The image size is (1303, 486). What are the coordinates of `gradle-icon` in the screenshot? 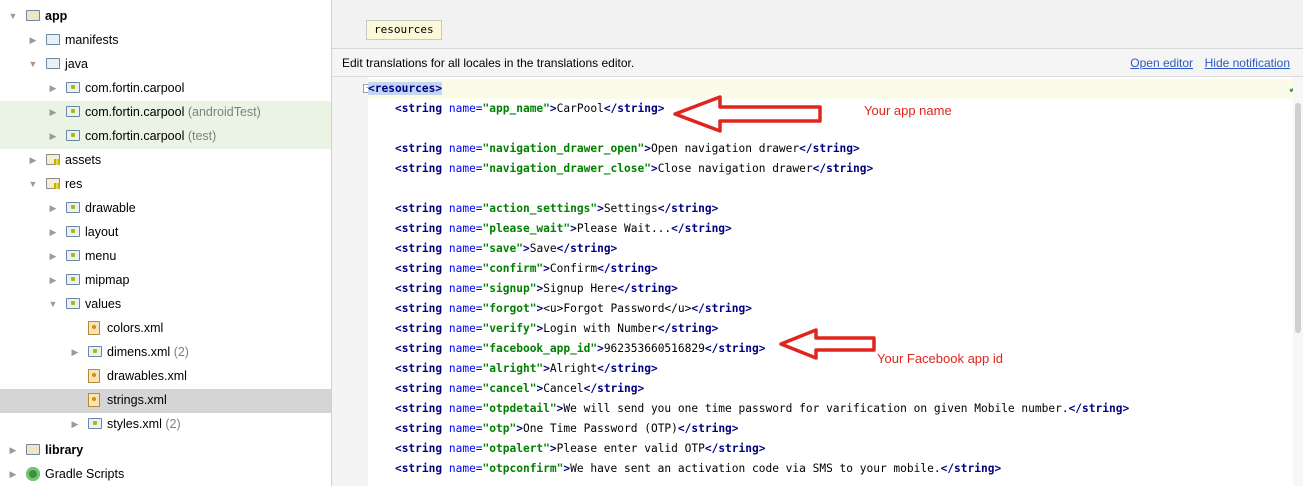 It's located at (33, 474).